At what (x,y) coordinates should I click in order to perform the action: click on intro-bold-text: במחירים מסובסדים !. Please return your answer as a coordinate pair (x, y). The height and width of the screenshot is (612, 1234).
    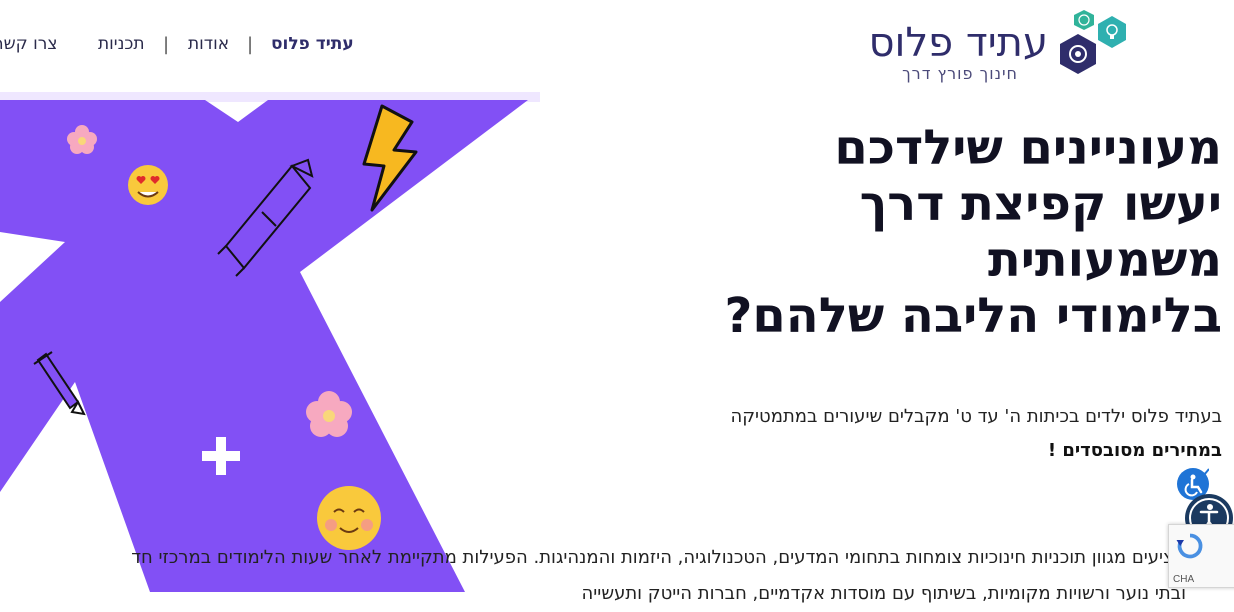
    Looking at the image, I should click on (1134, 450).